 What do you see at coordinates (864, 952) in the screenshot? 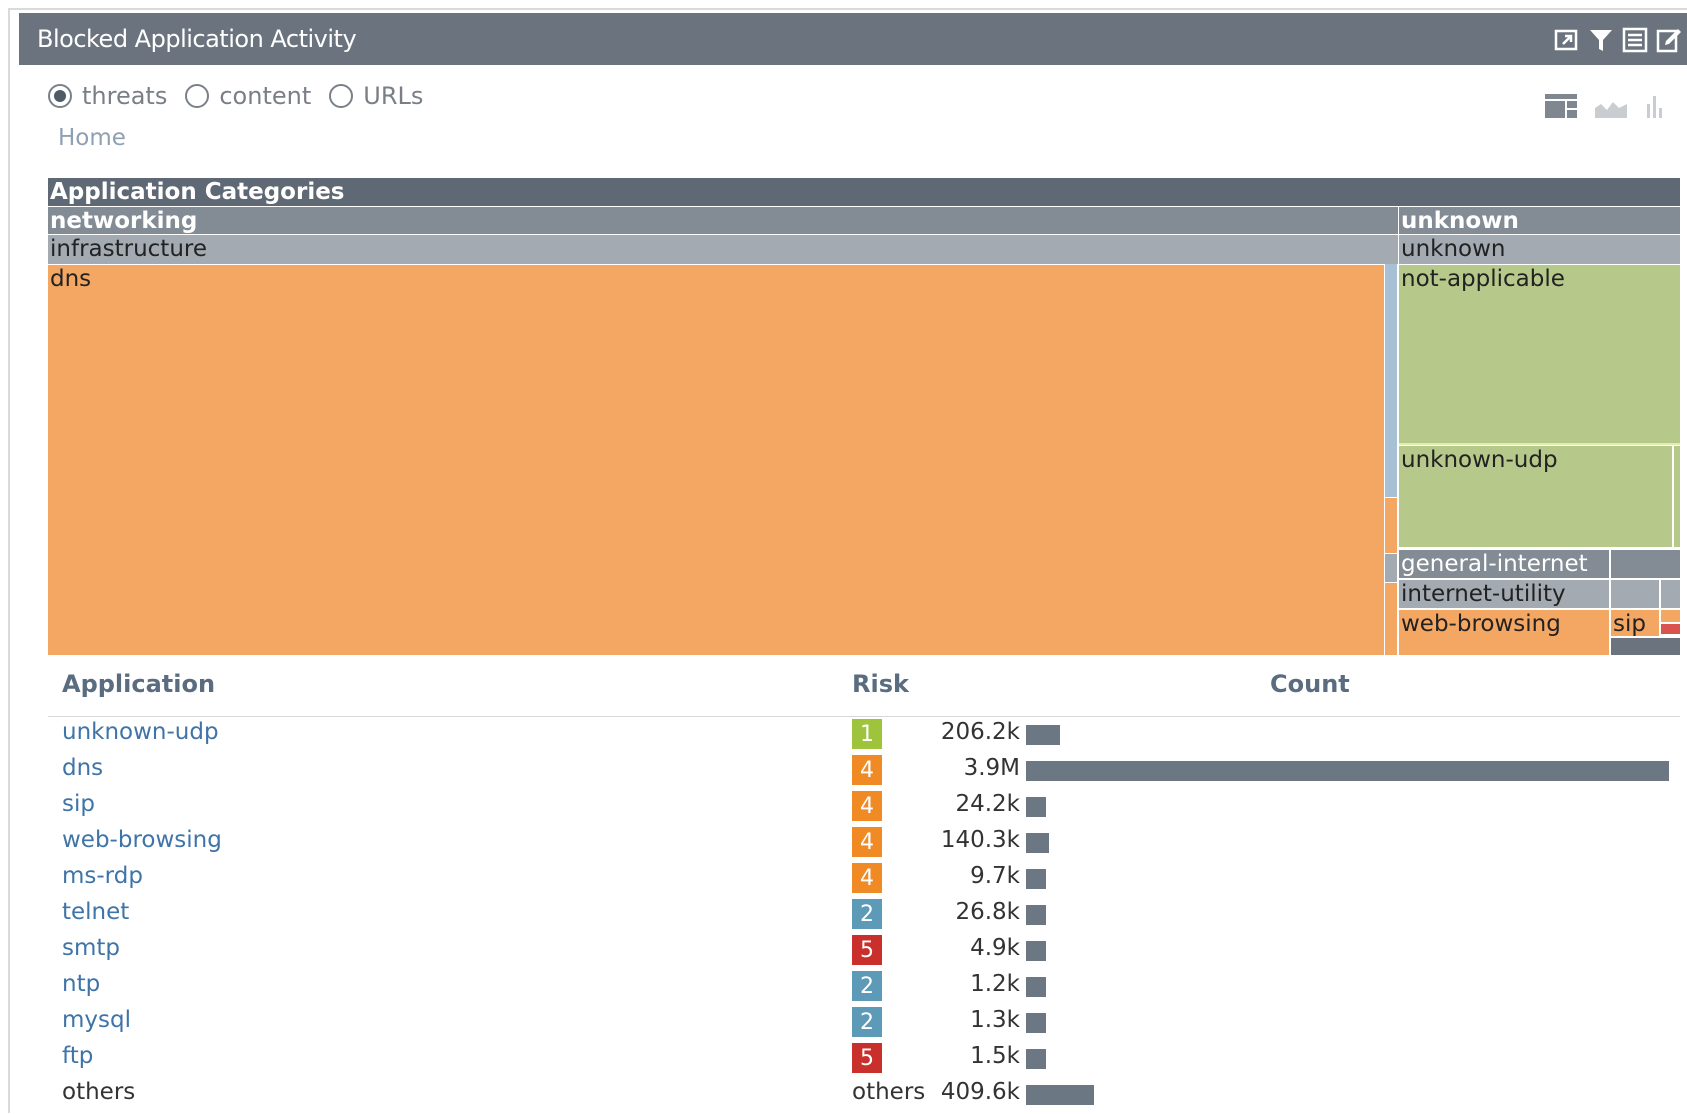
I see `table-row: smtp 5 4.9k` at bounding box center [864, 952].